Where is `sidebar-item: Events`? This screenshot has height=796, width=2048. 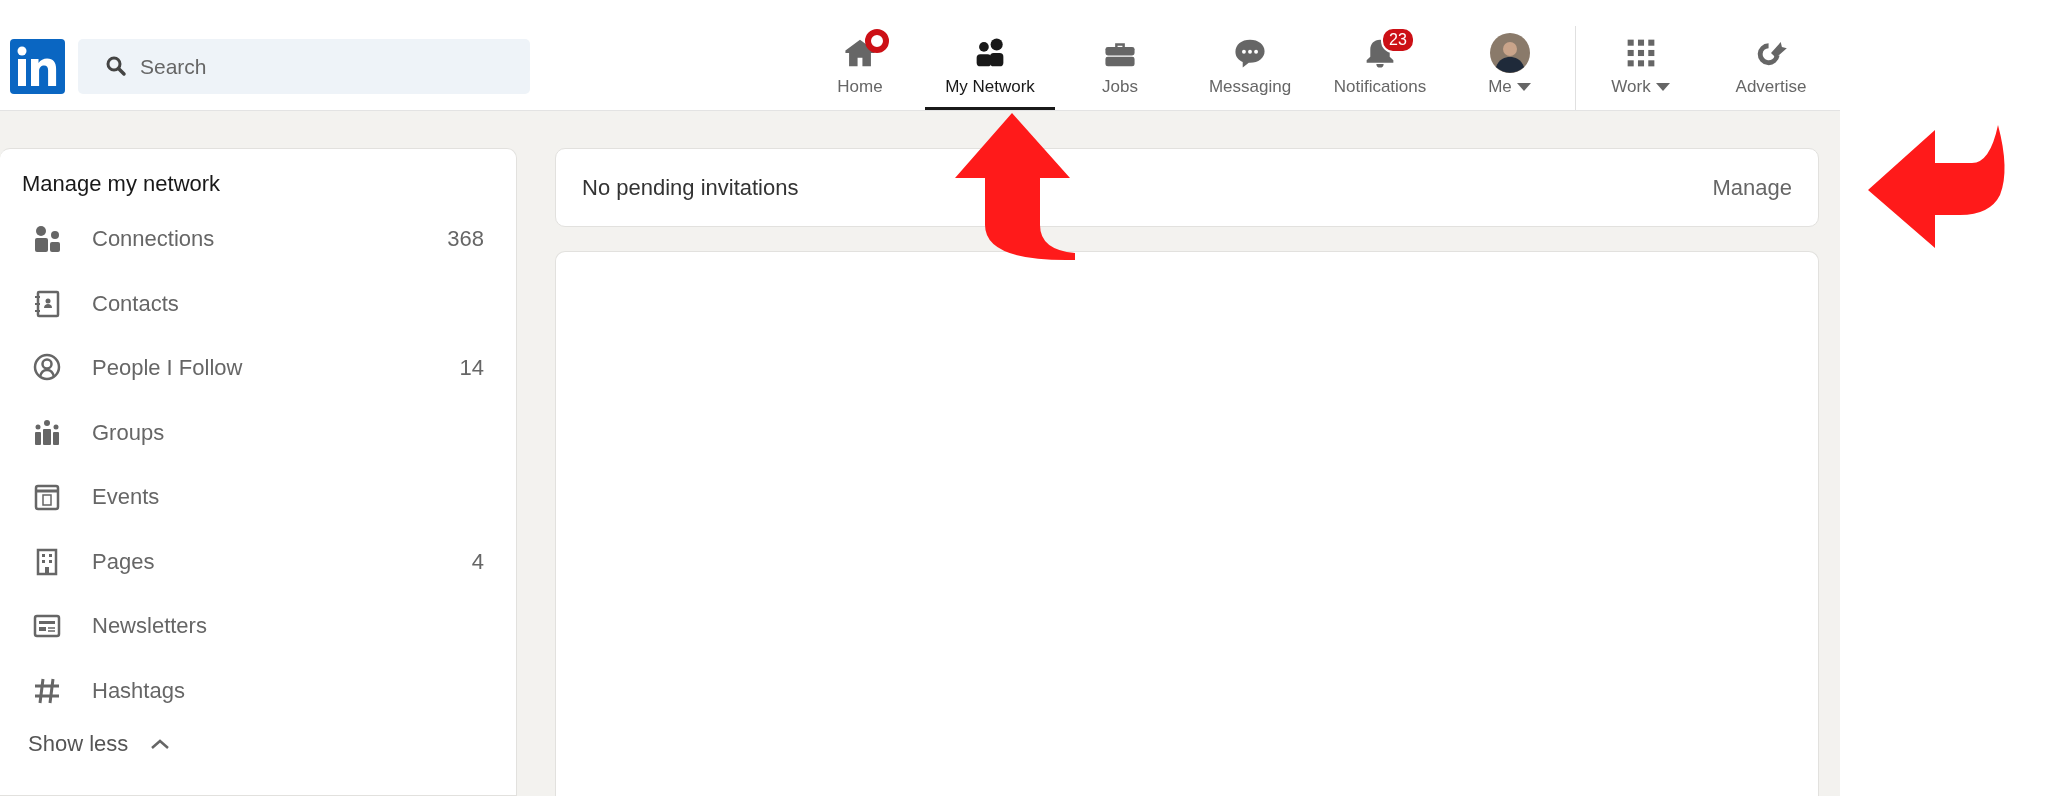
sidebar-item: Events is located at coordinates (258, 497).